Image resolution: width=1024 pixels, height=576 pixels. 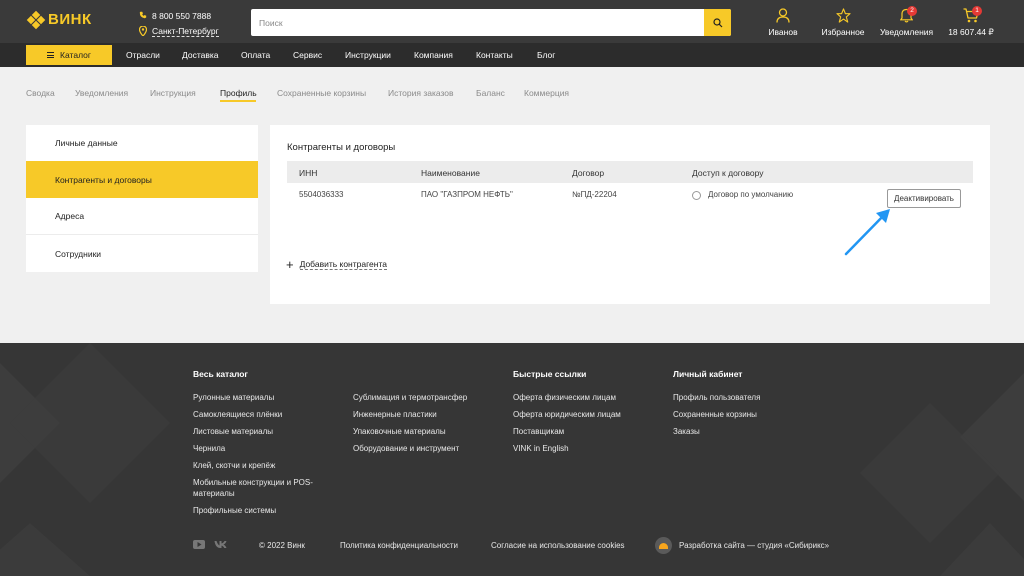 What do you see at coordinates (142, 143) in the screenshot?
I see `sidebar-item-personal-data: Личные данные` at bounding box center [142, 143].